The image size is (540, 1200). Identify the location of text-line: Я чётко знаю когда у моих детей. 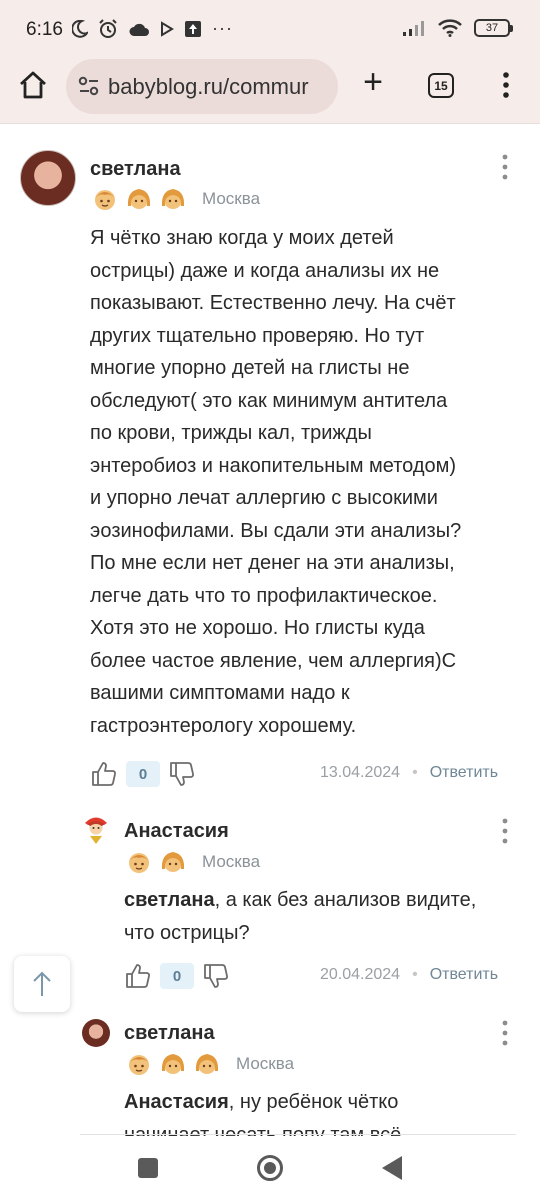
(242, 238).